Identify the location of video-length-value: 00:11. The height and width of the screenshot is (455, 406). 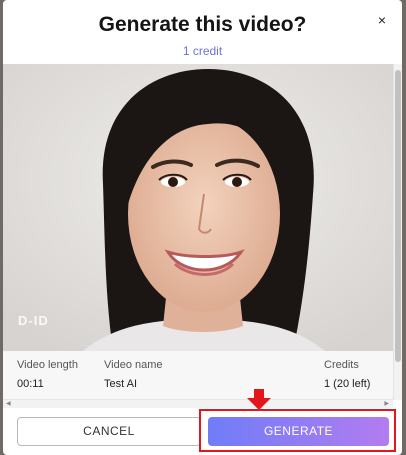
(30, 384).